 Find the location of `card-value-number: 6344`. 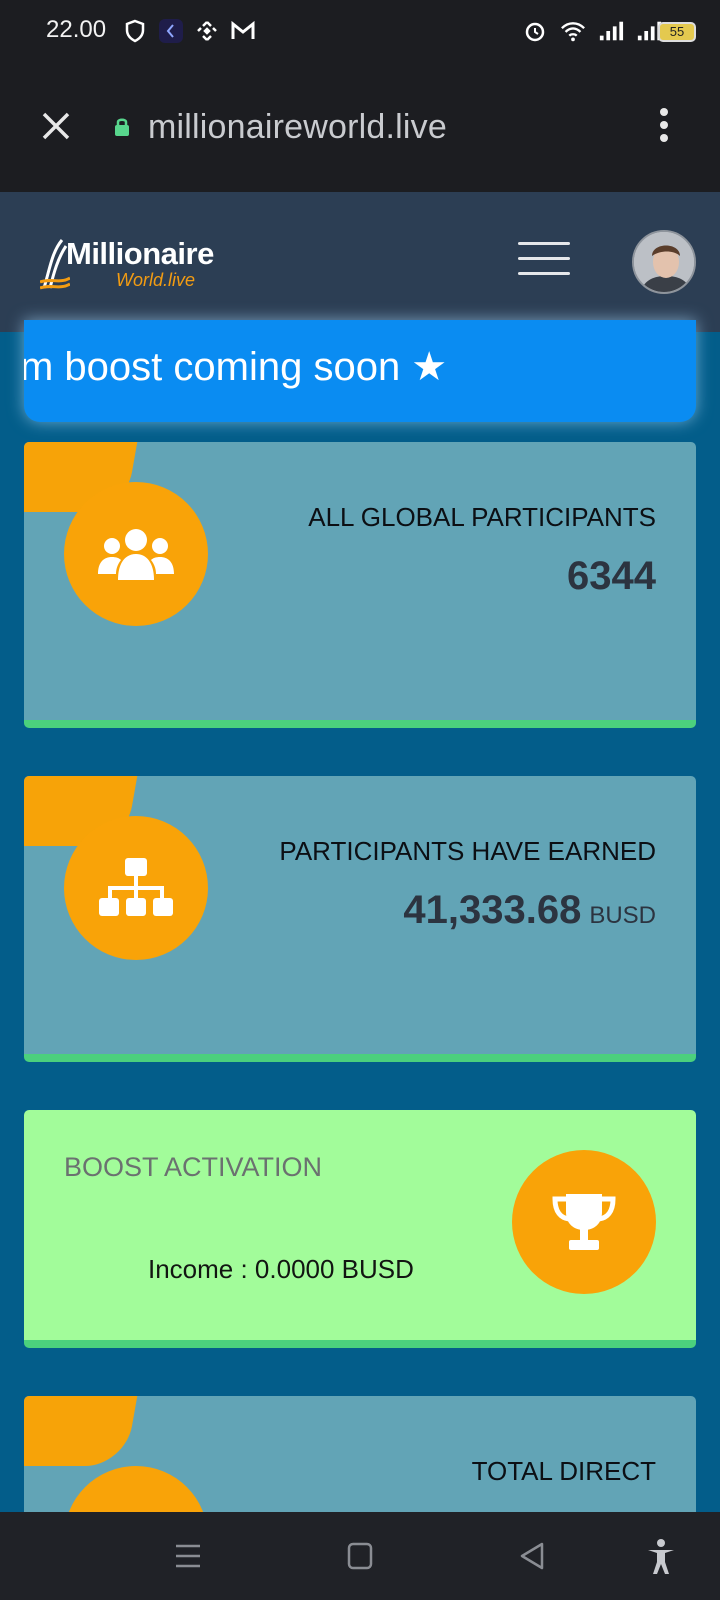

card-value-number: 6344 is located at coordinates (611, 576).